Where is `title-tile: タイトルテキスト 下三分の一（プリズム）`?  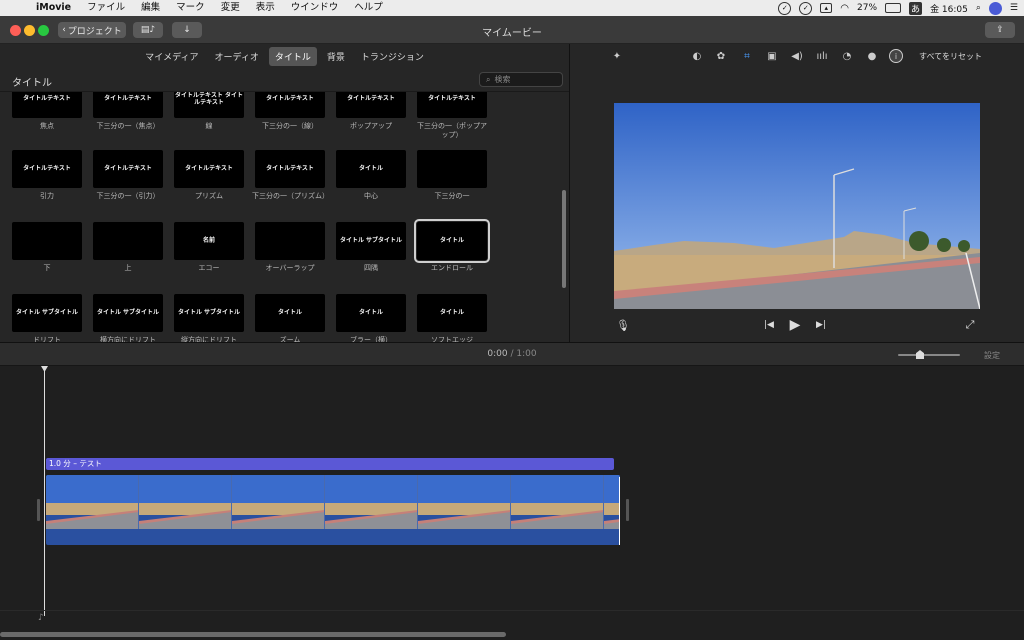
title-tile: タイトルテキスト 下三分の一（プリズム） is located at coordinates (290, 175).